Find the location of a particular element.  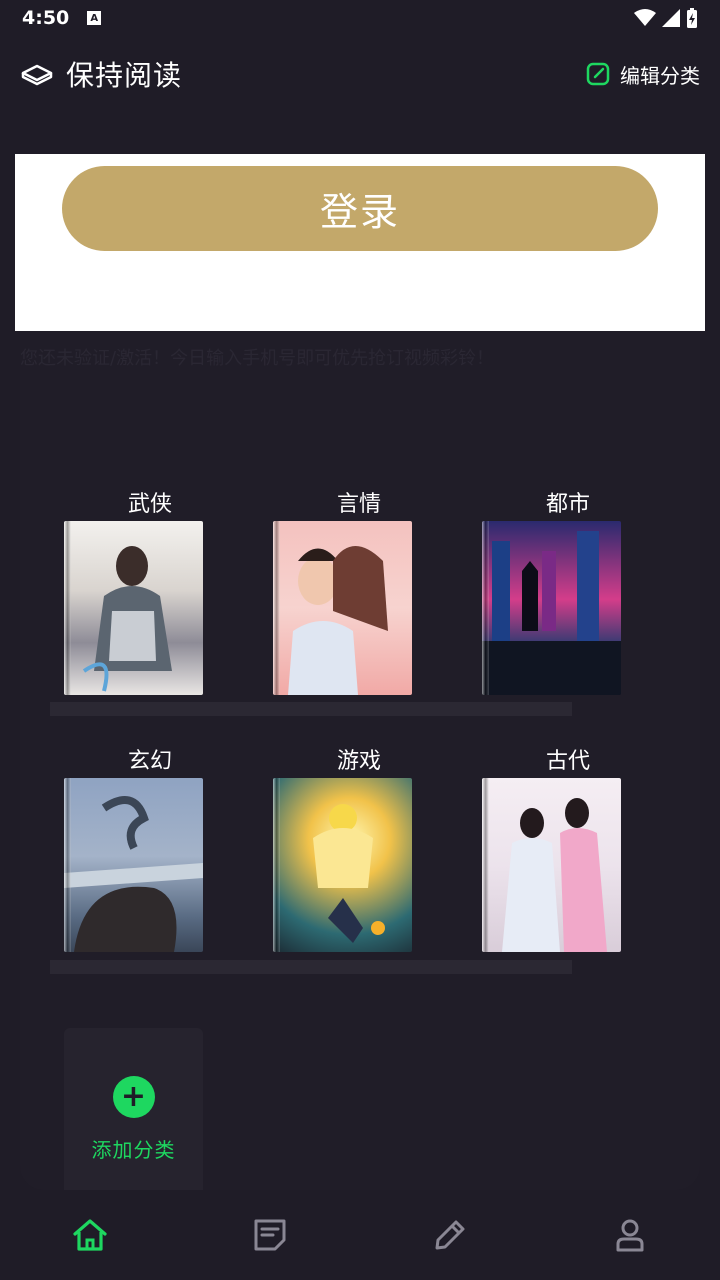

notes-icon is located at coordinates (270, 1235).